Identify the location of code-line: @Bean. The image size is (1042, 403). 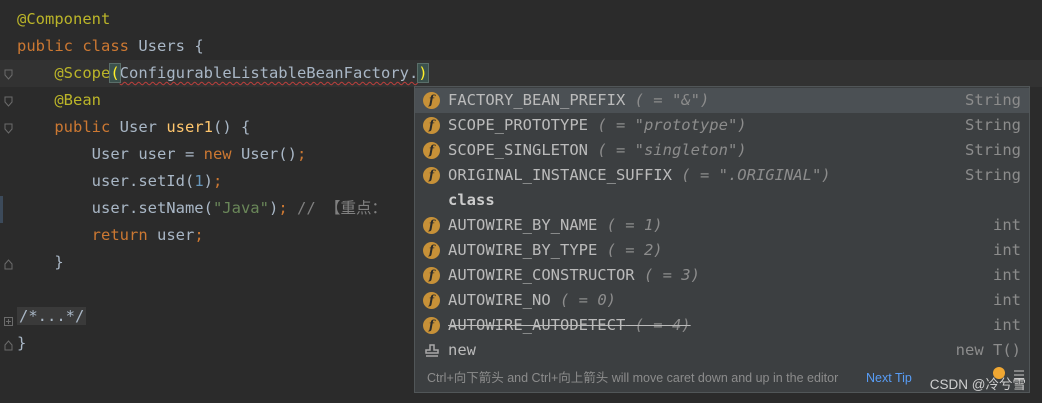
(222, 100).